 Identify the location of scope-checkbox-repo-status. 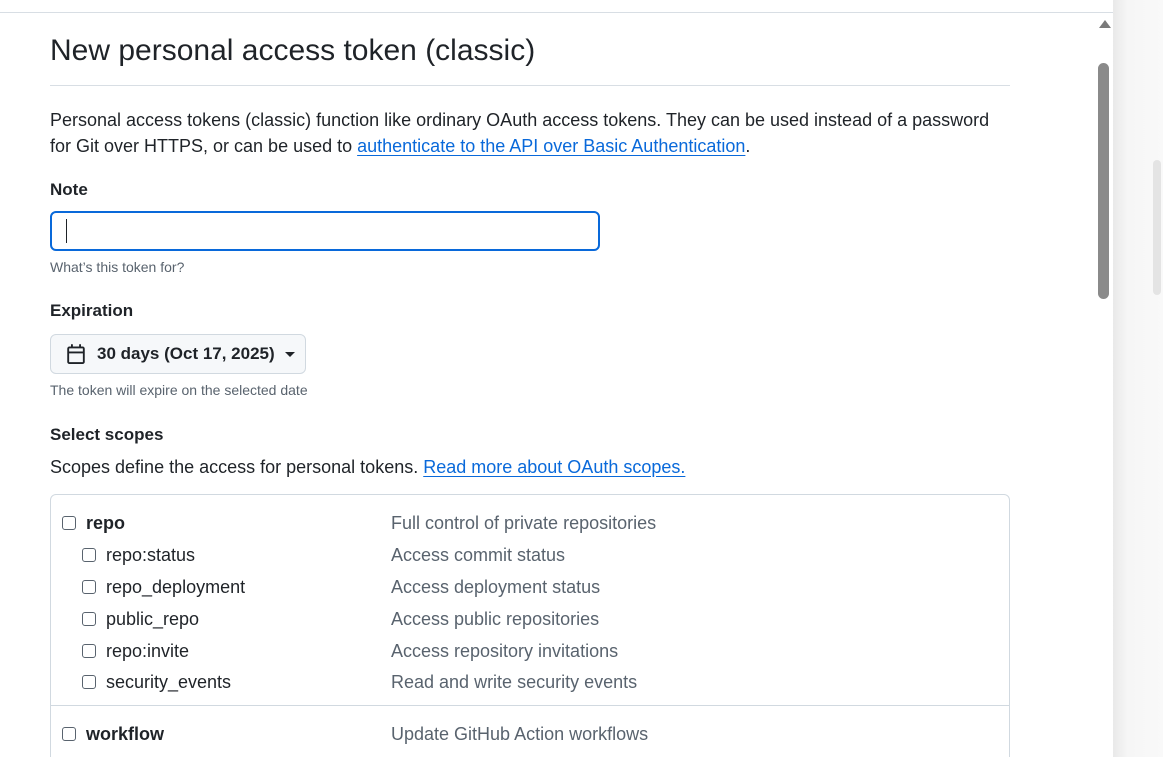
(89, 555).